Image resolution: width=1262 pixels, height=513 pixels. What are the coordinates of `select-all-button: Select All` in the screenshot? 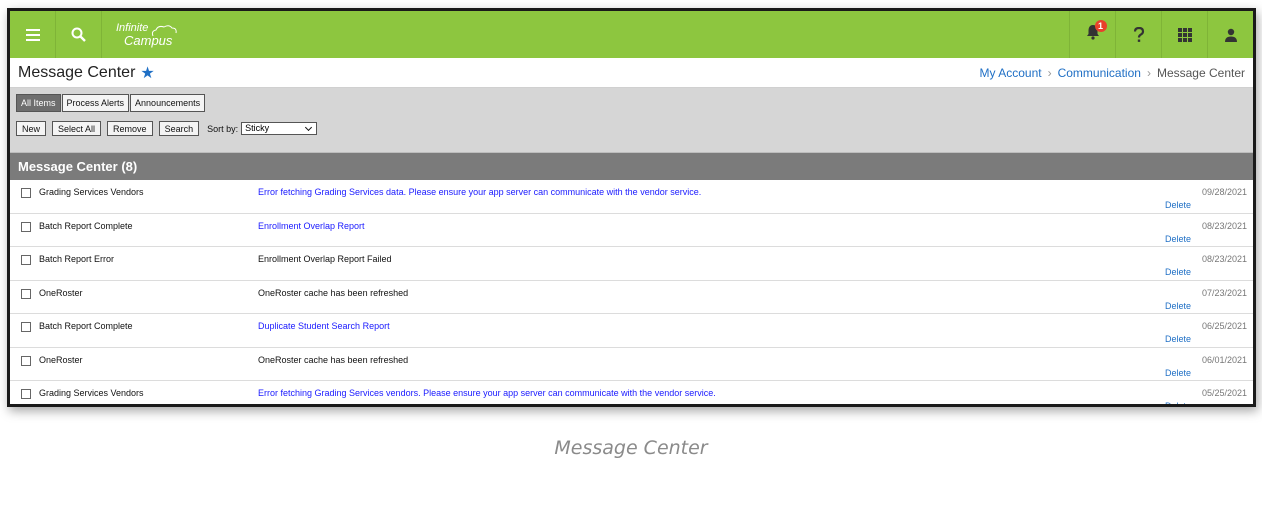 It's located at (77, 128).